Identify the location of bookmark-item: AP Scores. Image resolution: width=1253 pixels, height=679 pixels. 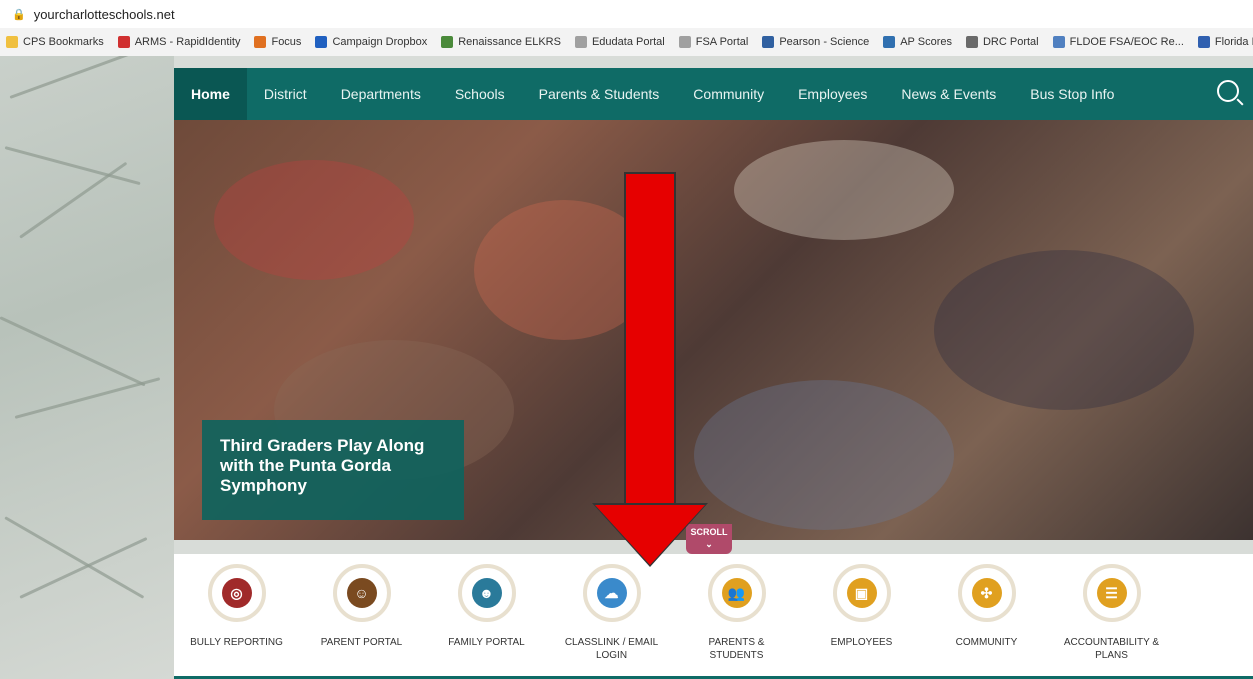
(917, 42).